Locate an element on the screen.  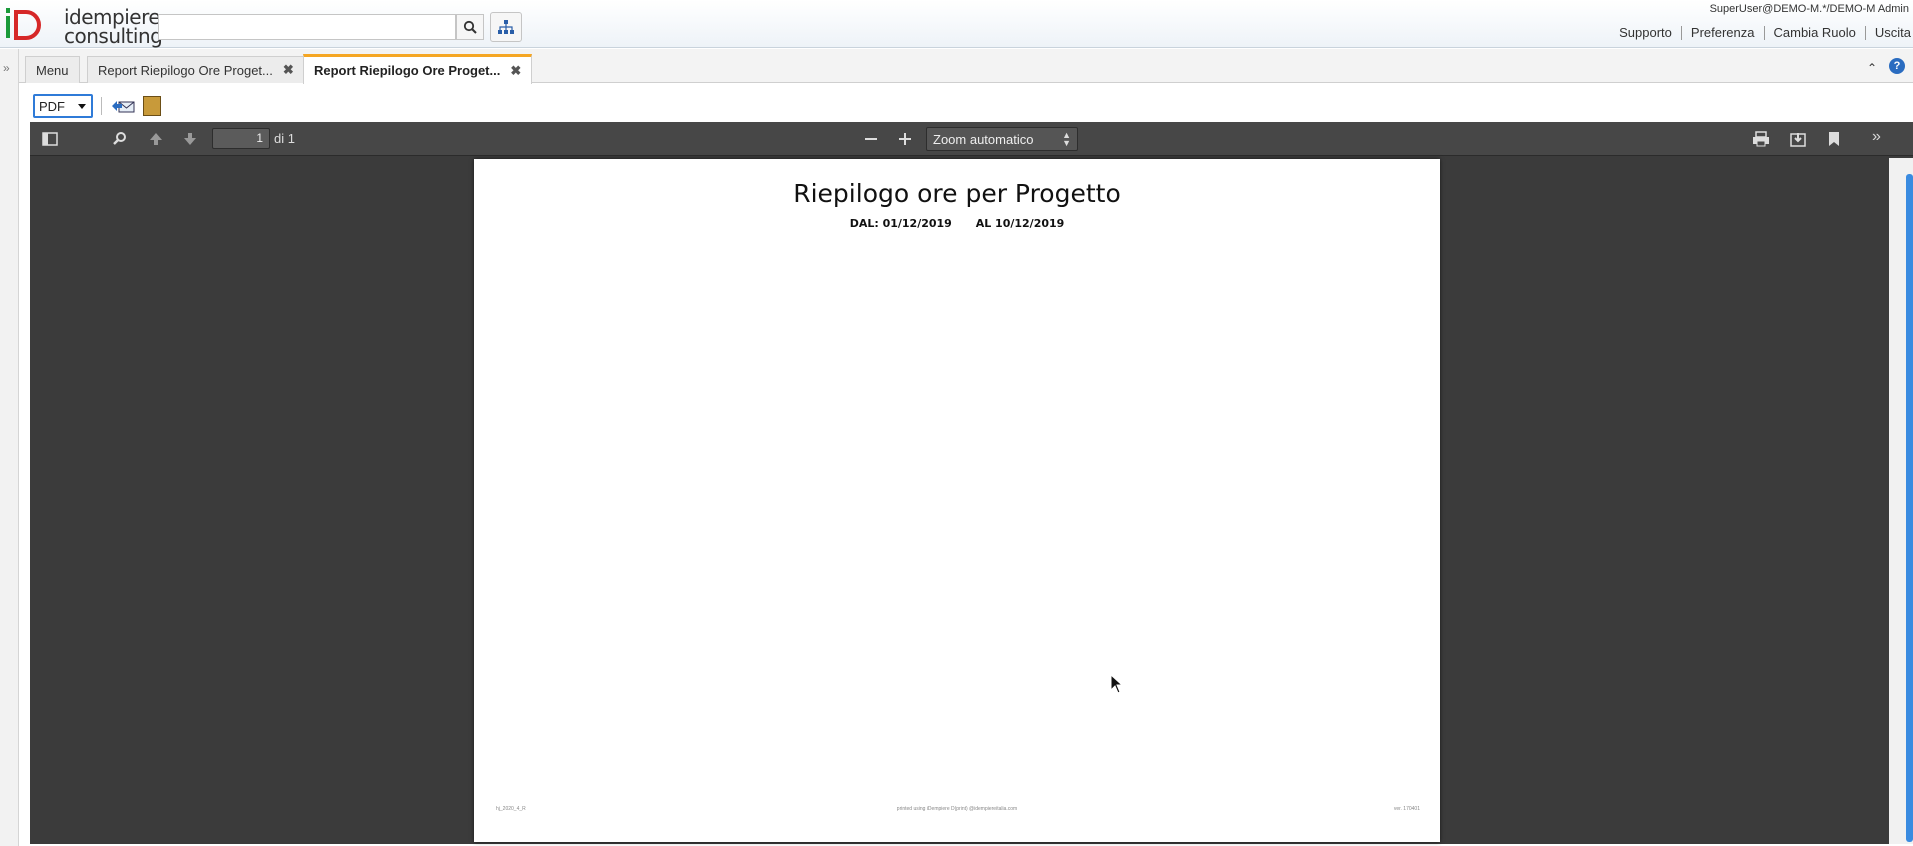
preferences-link: Preferenza is located at coordinates (1723, 33).